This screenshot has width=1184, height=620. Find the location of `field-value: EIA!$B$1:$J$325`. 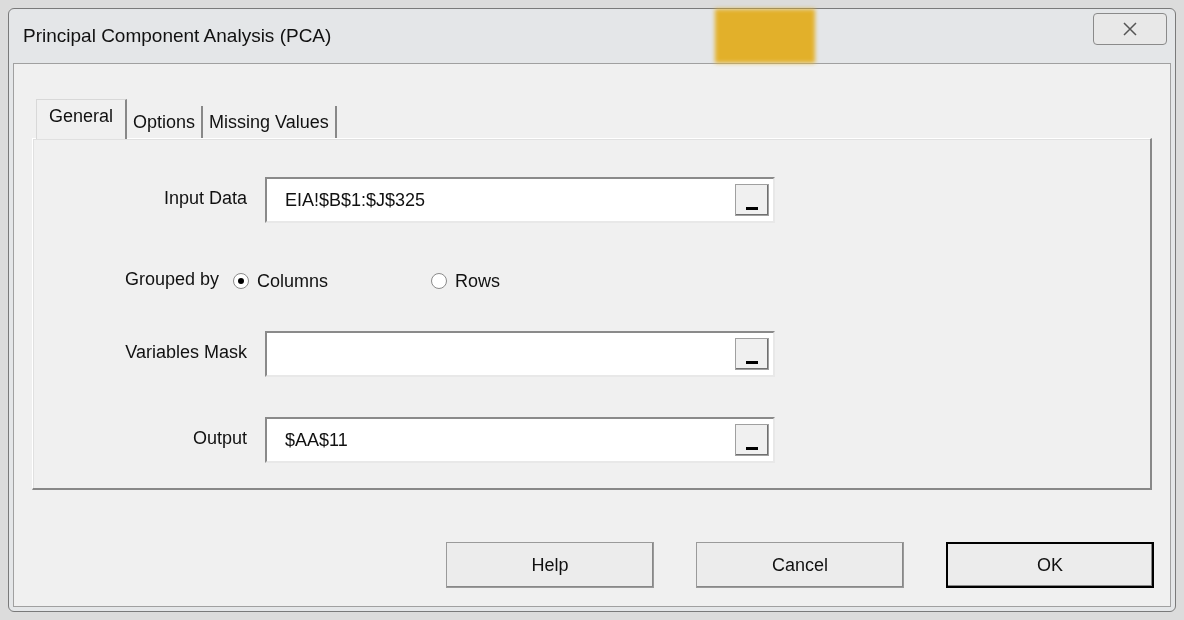

field-value: EIA!$B$1:$J$325 is located at coordinates (356, 200).